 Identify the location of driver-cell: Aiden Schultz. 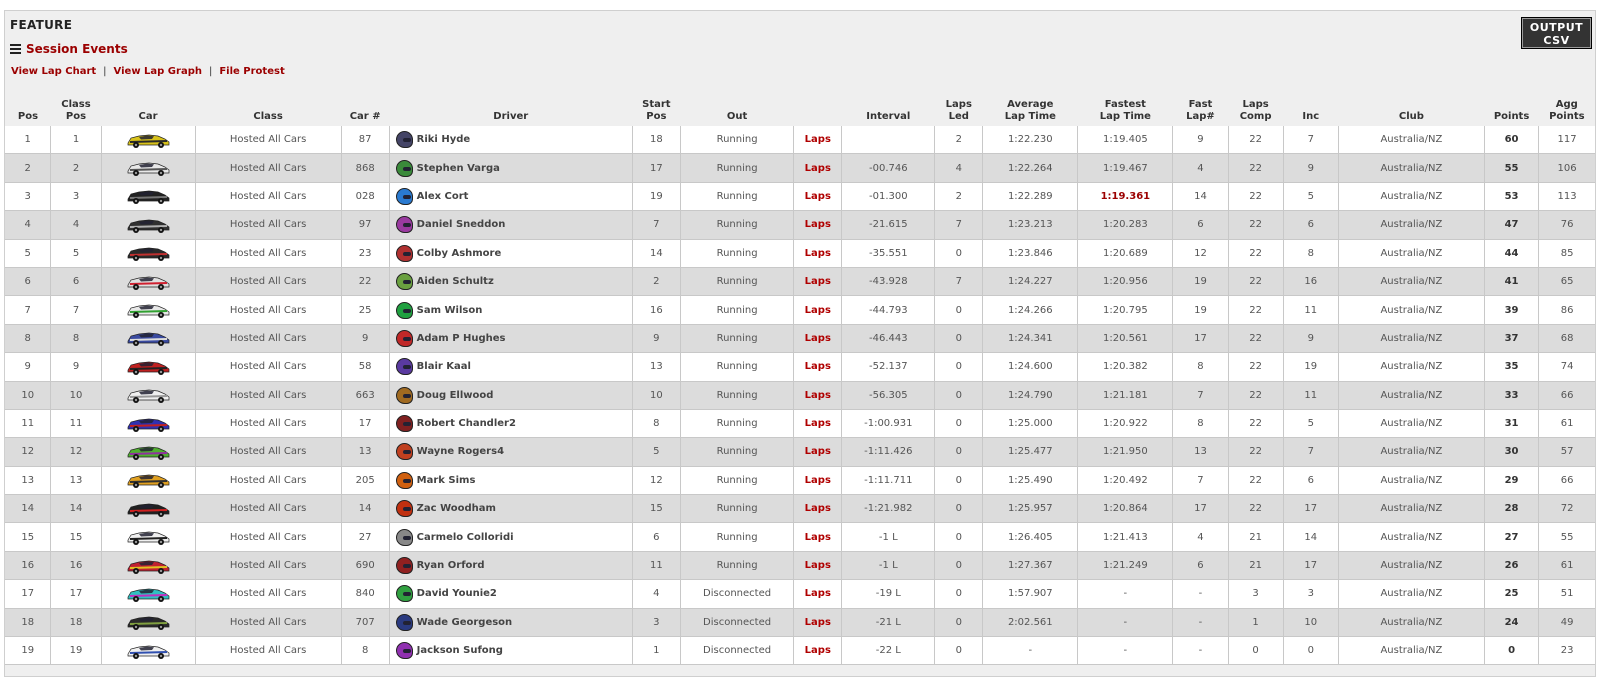
(510, 282).